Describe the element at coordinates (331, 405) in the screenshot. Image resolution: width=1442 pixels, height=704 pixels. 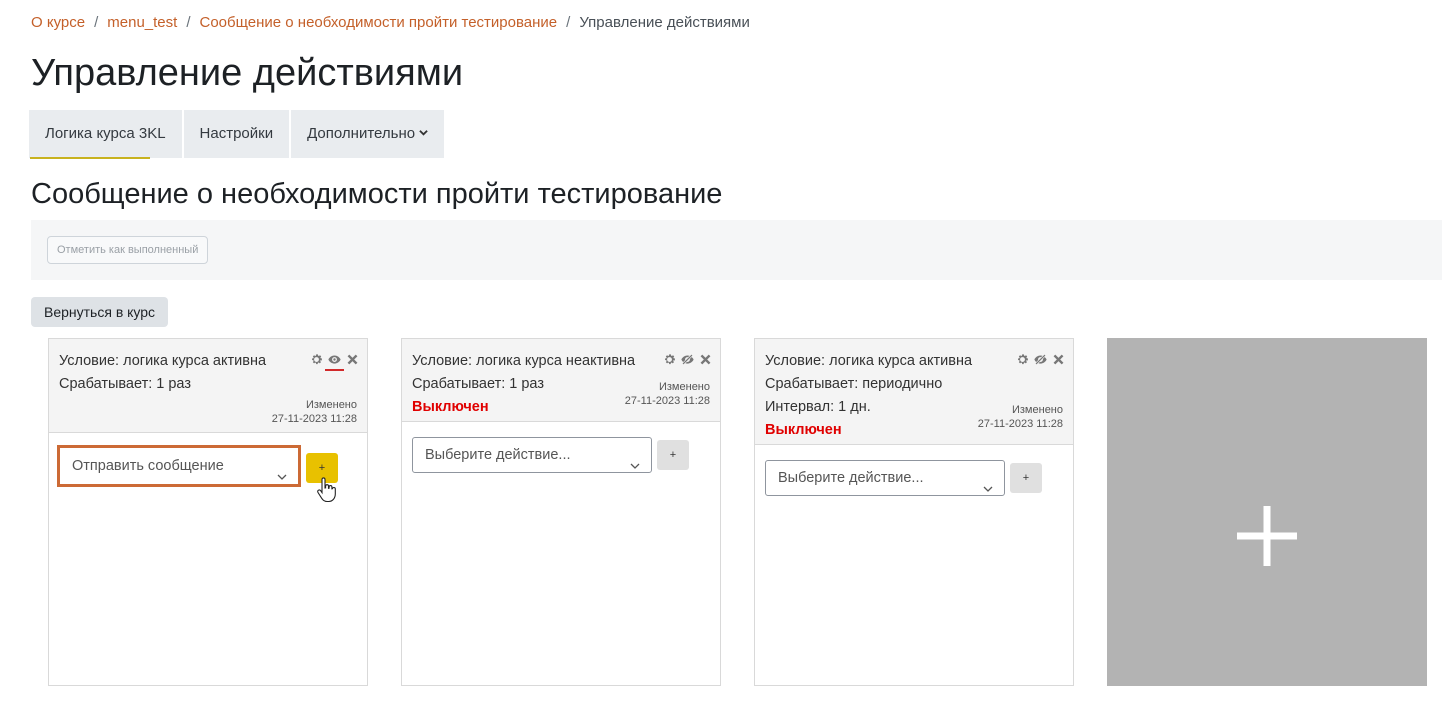
I see `modified-label: Изменено` at that location.